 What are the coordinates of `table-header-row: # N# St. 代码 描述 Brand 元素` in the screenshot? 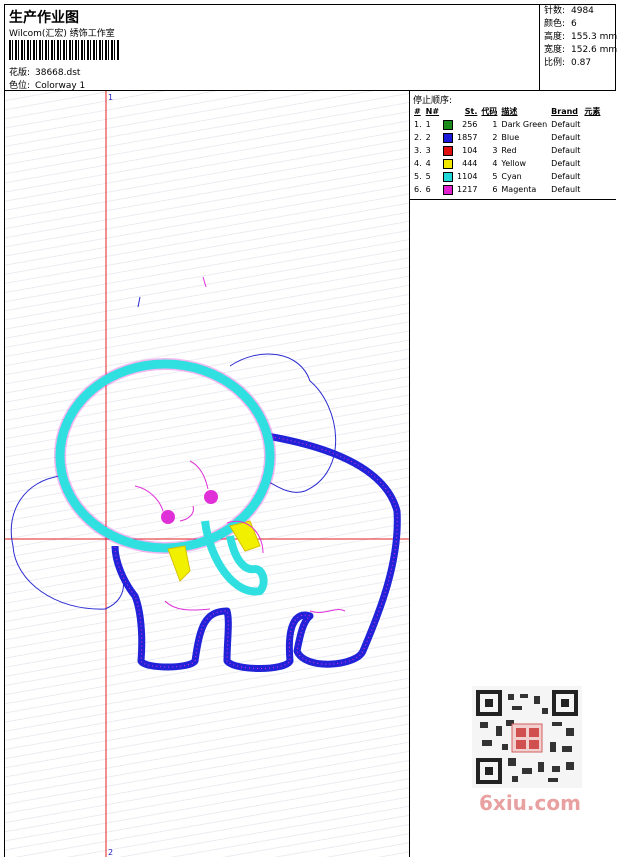 It's located at (507, 111).